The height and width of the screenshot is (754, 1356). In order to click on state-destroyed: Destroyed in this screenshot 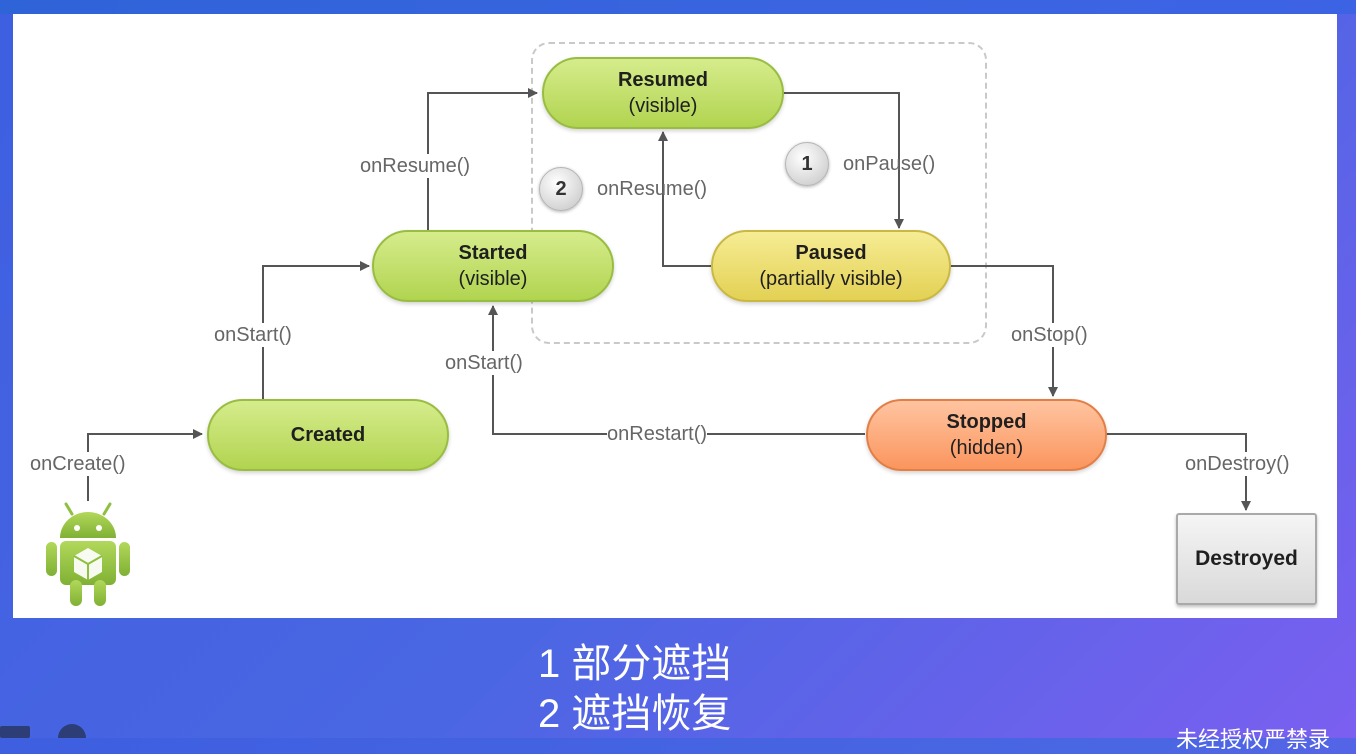, I will do `click(1246, 559)`.